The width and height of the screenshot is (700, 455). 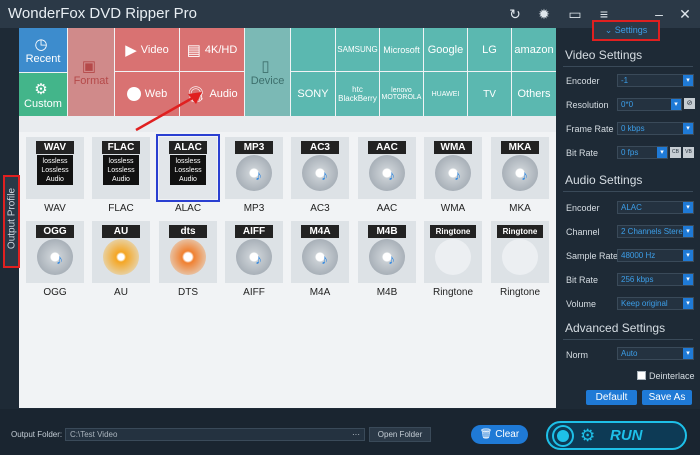 I want to click on vbr-toggle: VB, so click(x=688, y=152).